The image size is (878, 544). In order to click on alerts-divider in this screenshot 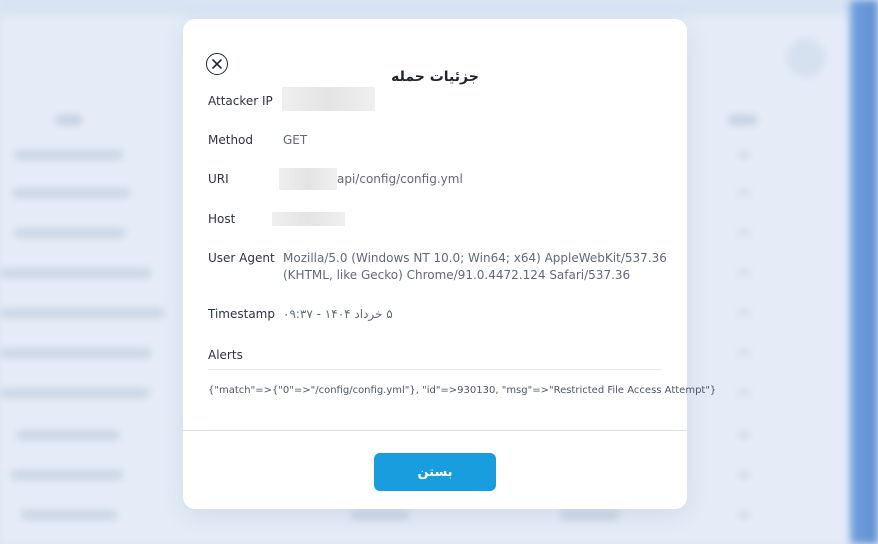, I will do `click(435, 369)`.